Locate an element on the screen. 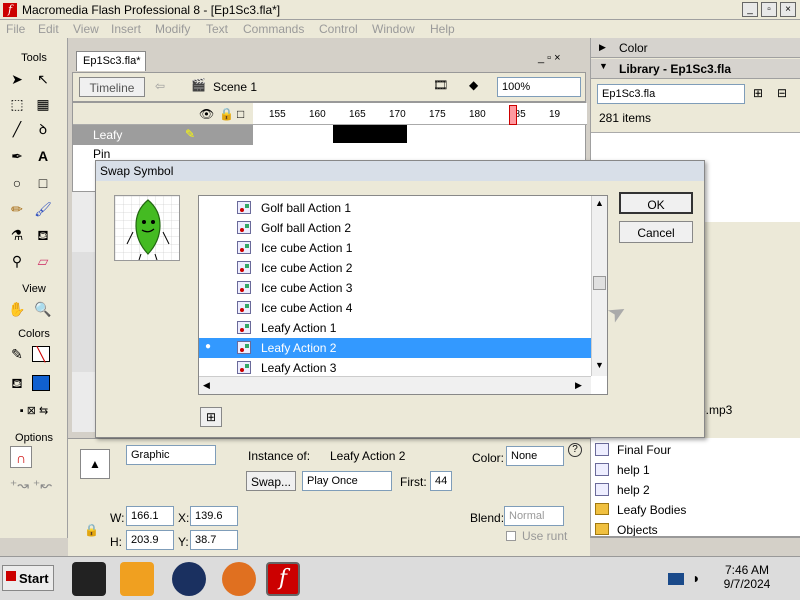  stroke-color-icon: ✎ is located at coordinates (17, 354).